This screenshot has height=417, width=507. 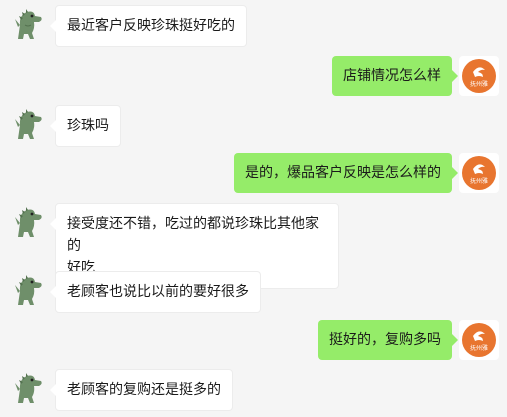 What do you see at coordinates (253, 126) in the screenshot?
I see `message-row-incoming: 珍珠吗` at bounding box center [253, 126].